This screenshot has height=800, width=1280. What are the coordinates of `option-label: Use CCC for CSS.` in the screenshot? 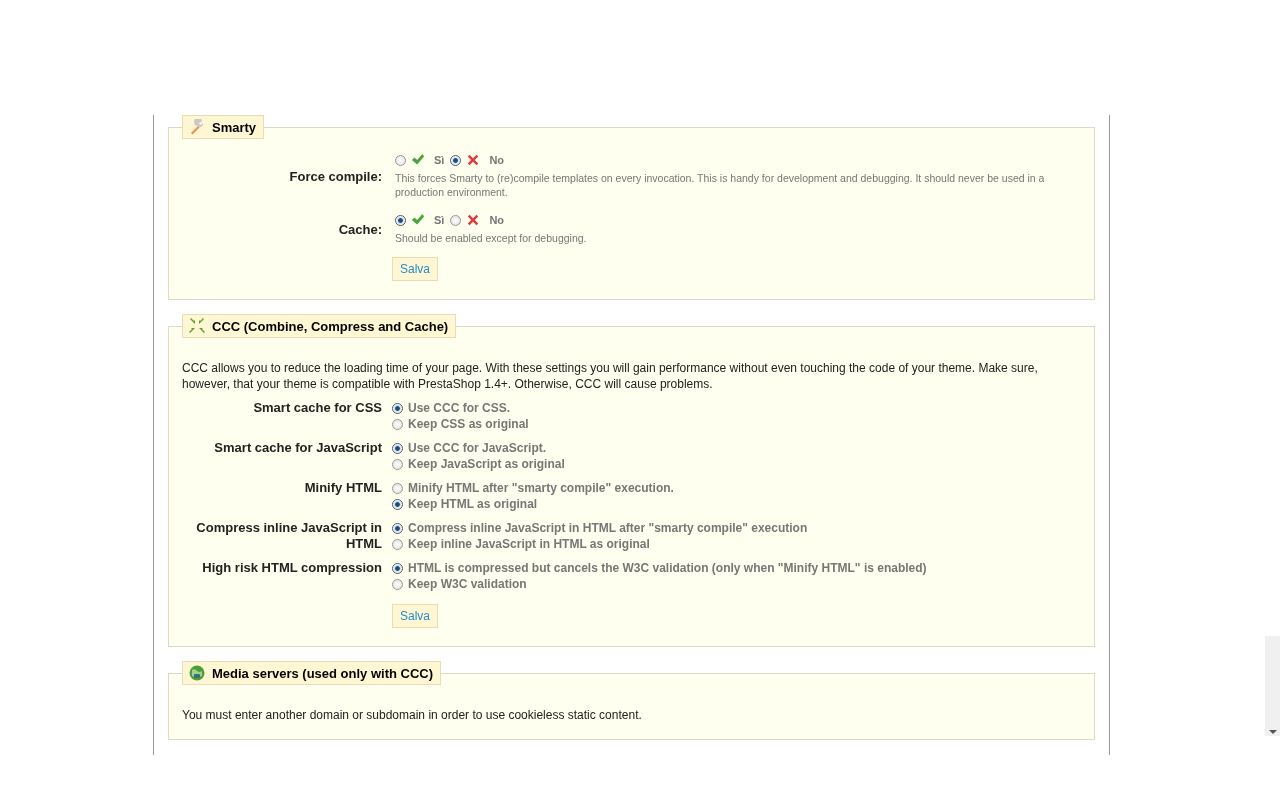 It's located at (459, 408).